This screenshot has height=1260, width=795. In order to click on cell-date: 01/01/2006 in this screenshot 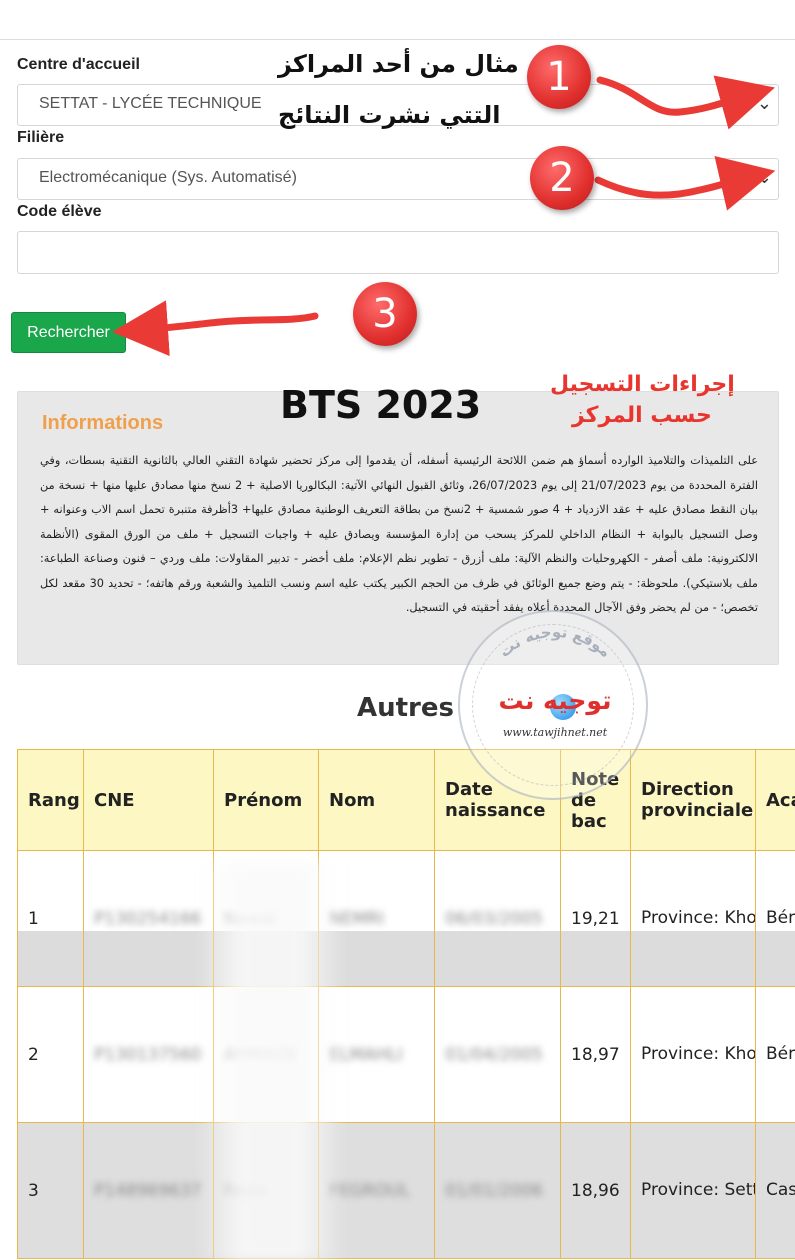, I will do `click(497, 1190)`.